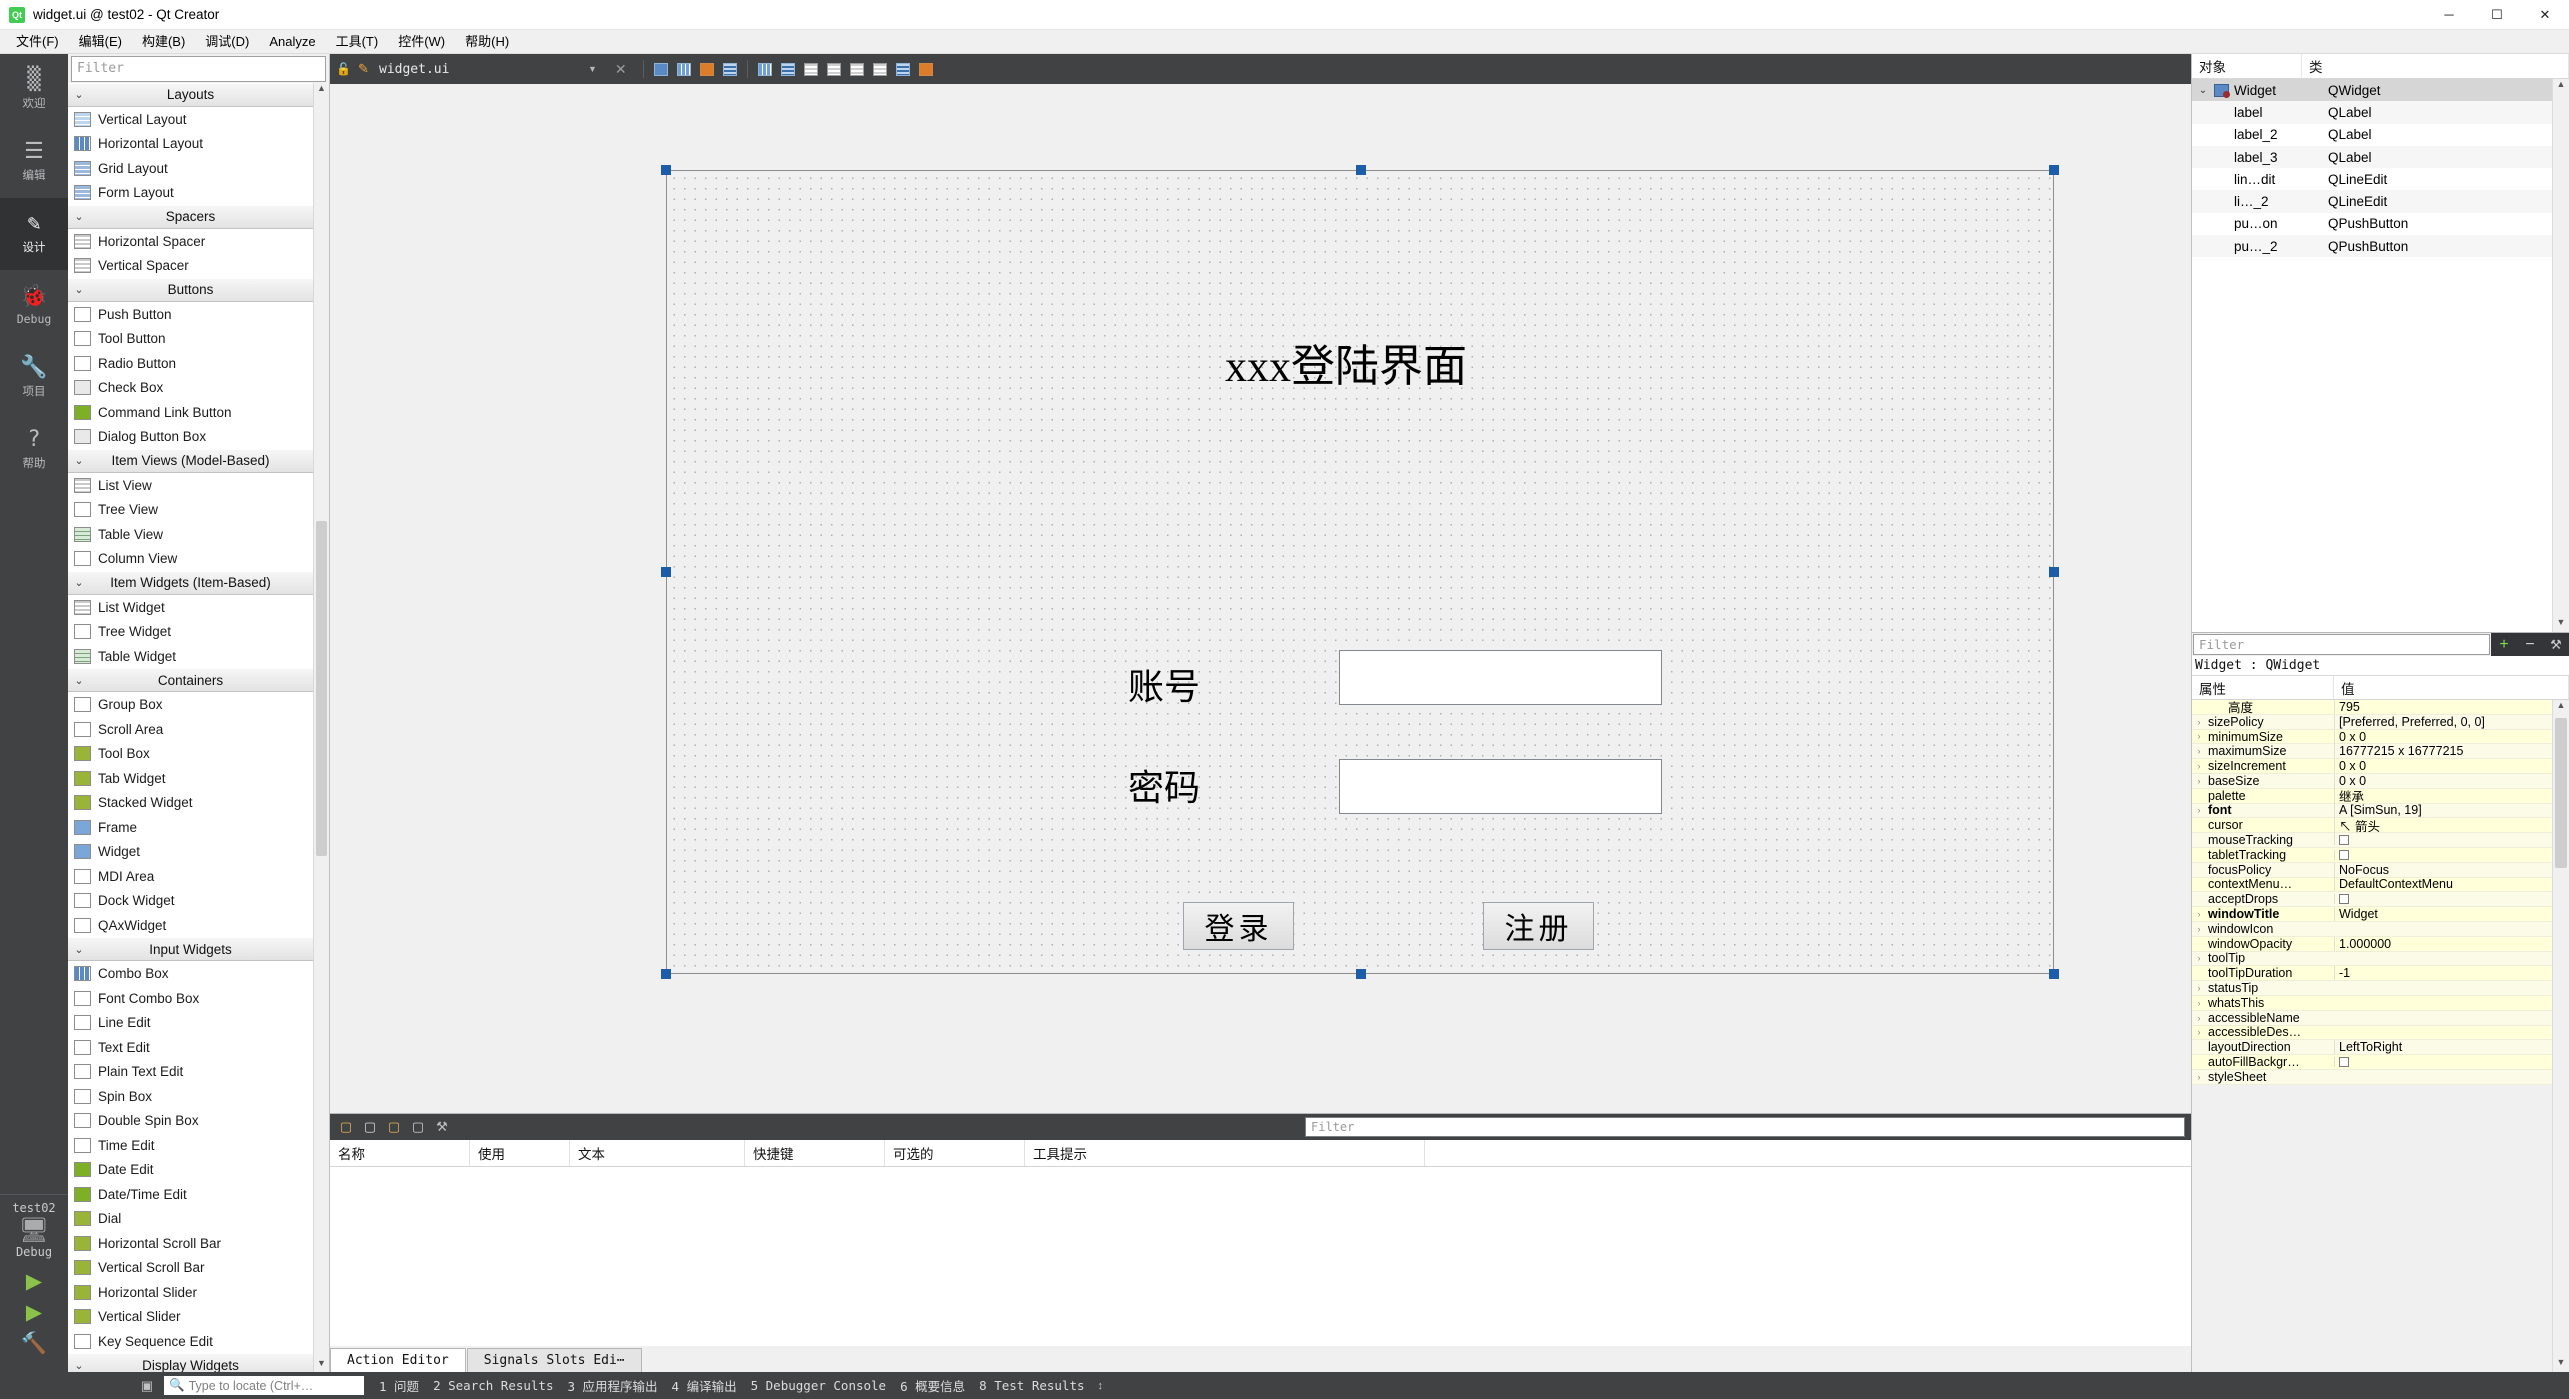 The height and width of the screenshot is (1399, 2569). I want to click on widget-group-Item Widgets (Item-Based): ⌄ Item Widgets (Item-Based), so click(190, 582).